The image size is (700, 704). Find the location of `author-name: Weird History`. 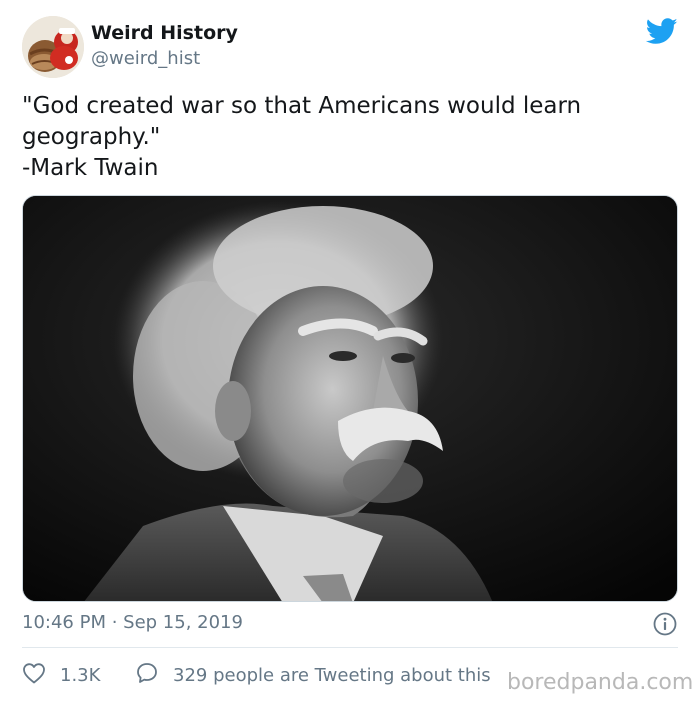

author-name: Weird History is located at coordinates (164, 33).